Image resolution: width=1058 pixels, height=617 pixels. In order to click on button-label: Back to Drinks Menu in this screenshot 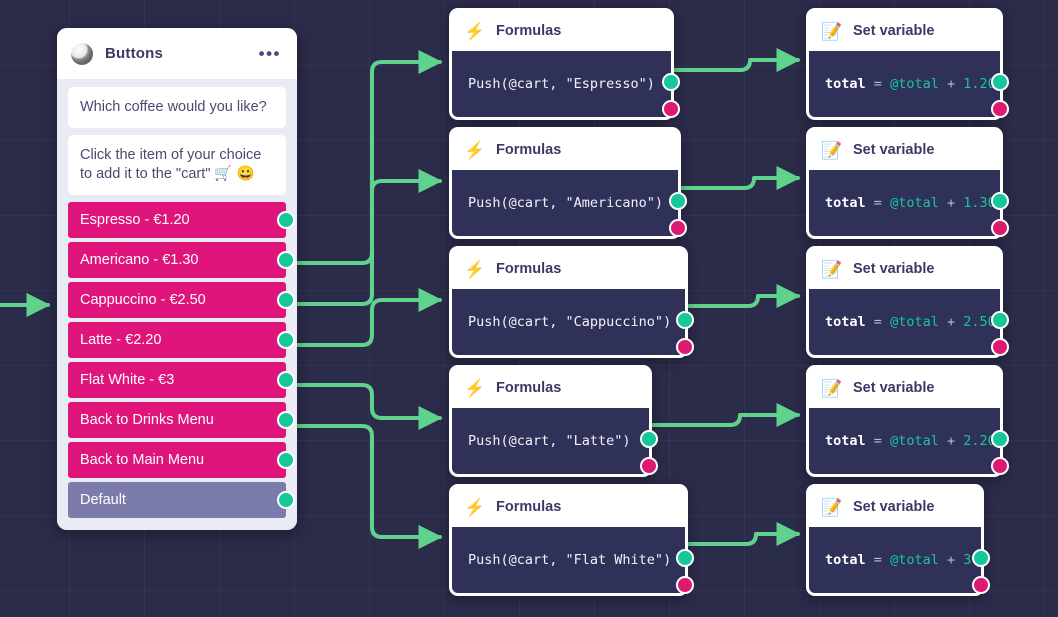, I will do `click(147, 420)`.